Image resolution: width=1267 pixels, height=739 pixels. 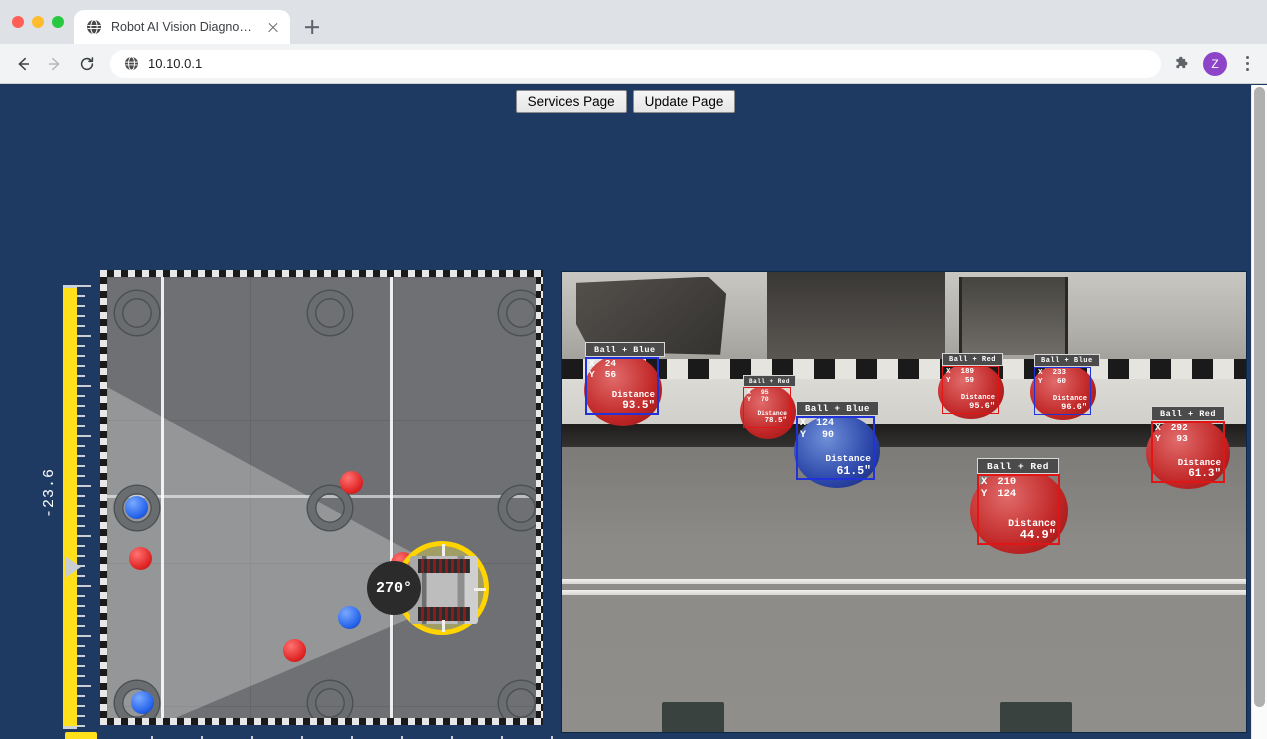 What do you see at coordinates (443, 626) in the screenshot?
I see `robot-tick-bottom` at bounding box center [443, 626].